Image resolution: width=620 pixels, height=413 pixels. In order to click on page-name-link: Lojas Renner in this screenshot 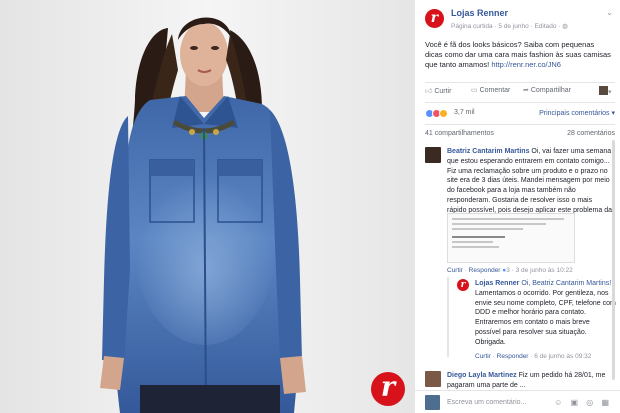, I will do `click(479, 13)`.